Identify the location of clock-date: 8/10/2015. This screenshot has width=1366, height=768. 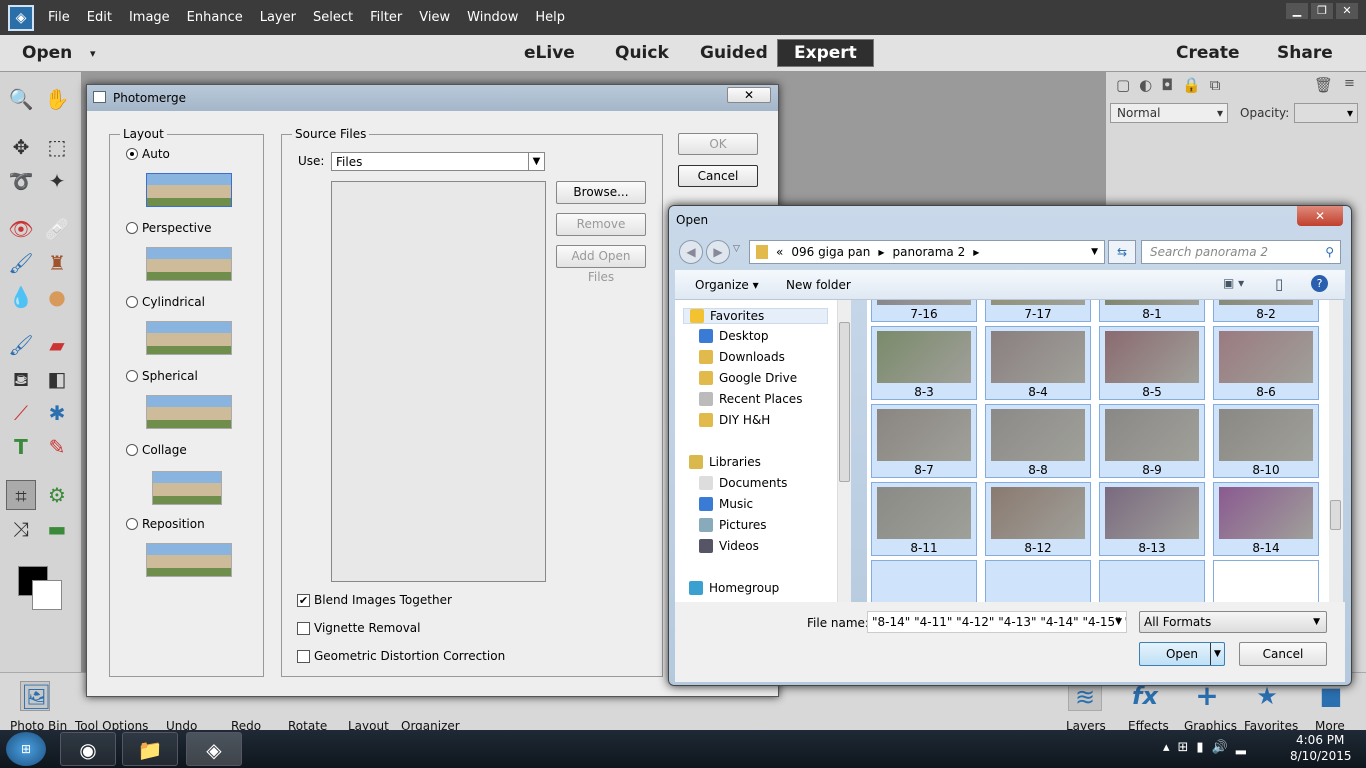
(1321, 756).